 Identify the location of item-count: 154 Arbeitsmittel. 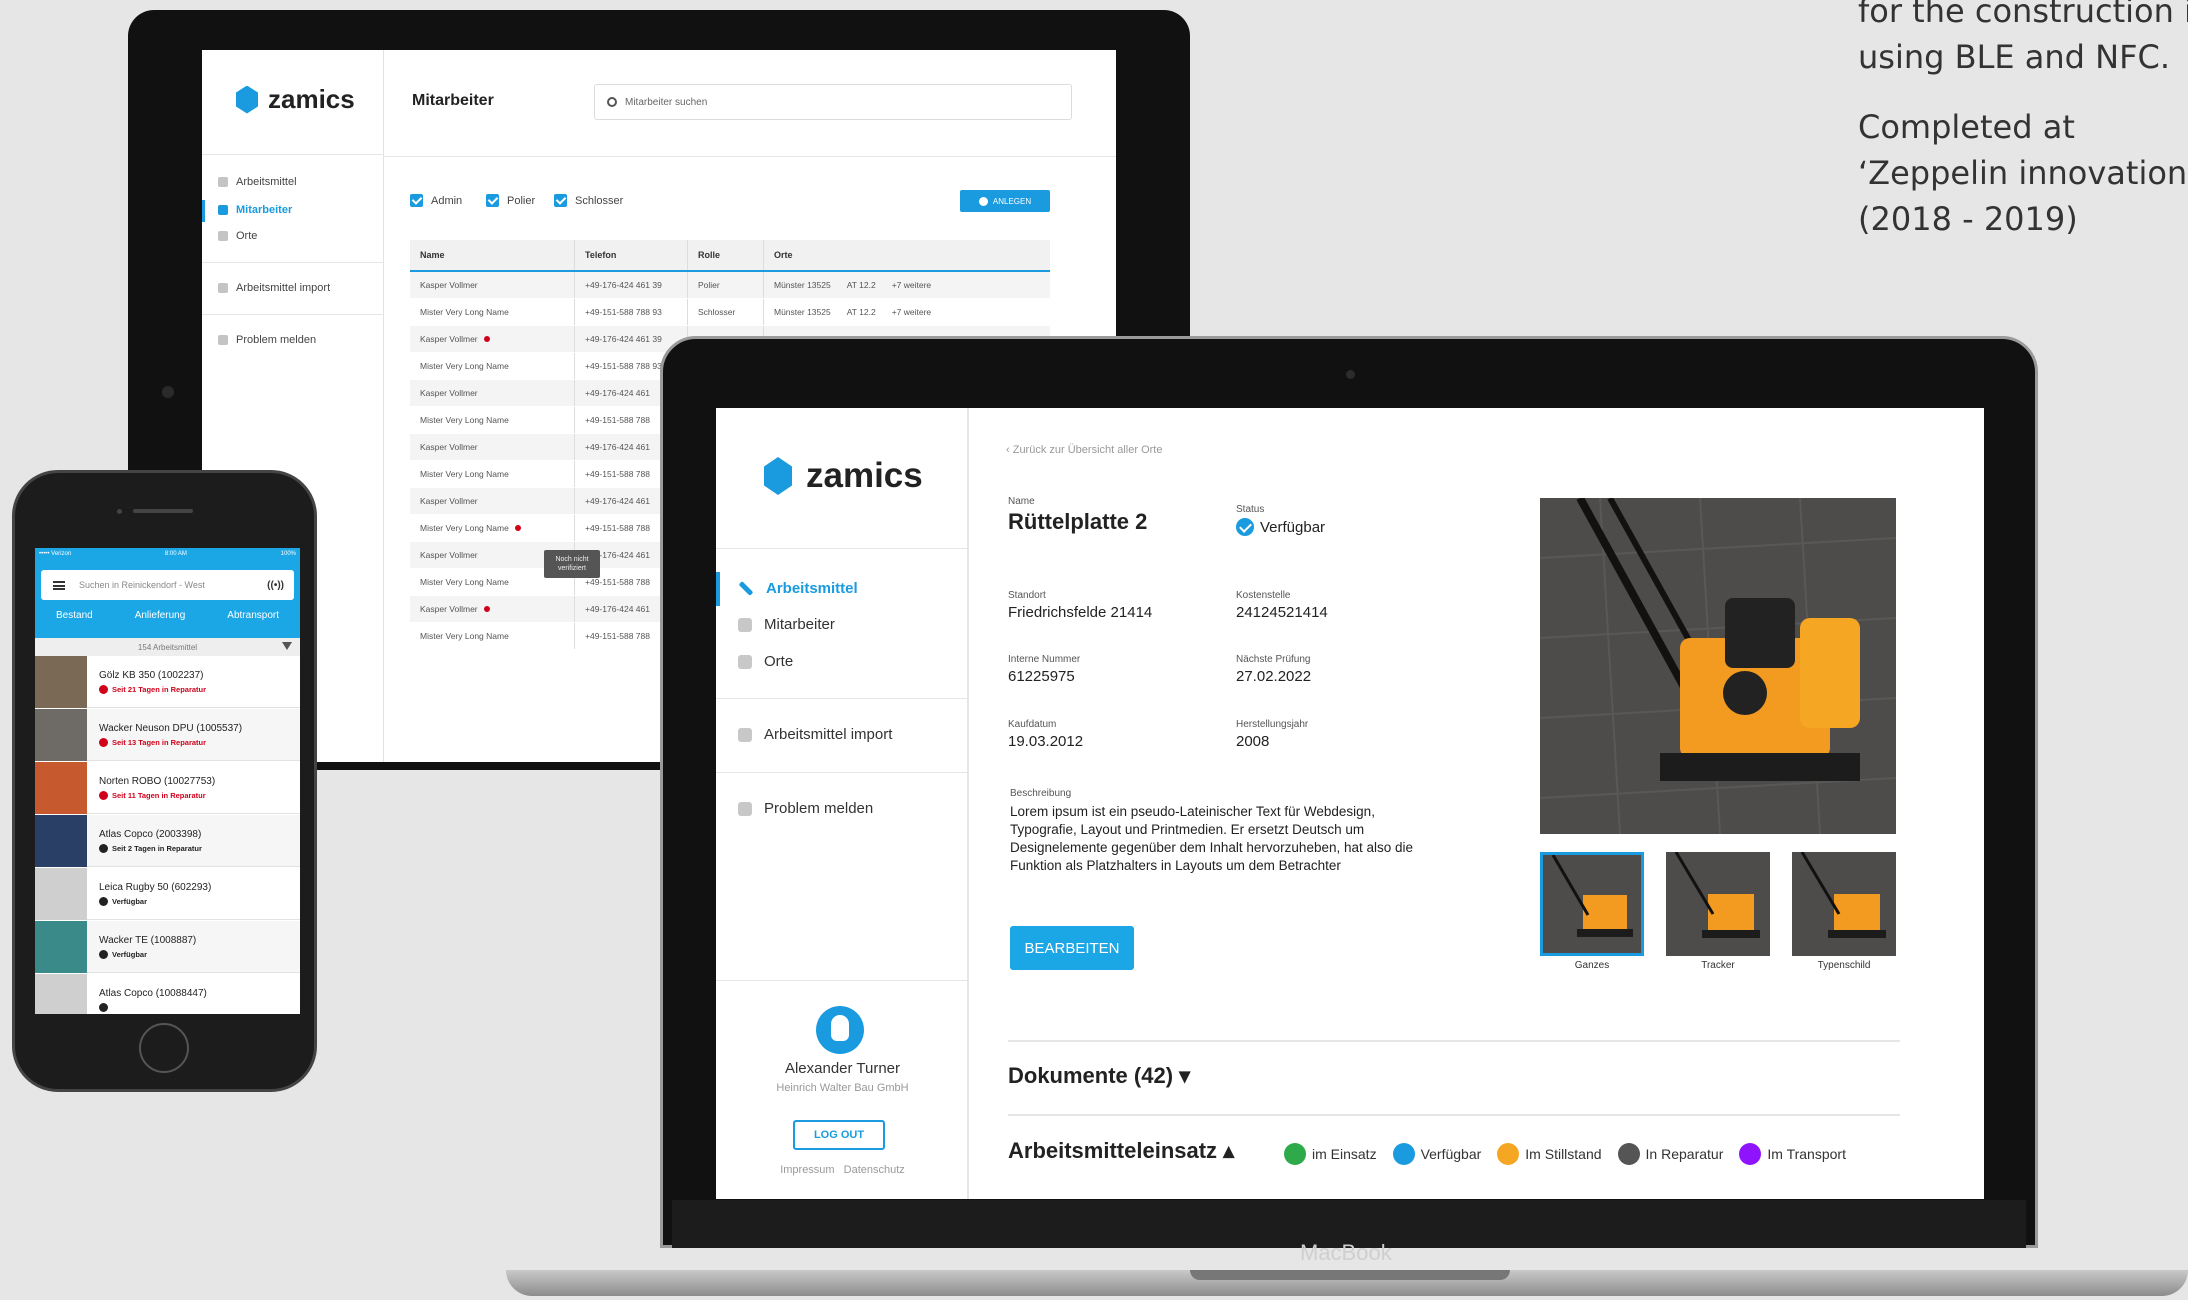
(167, 647).